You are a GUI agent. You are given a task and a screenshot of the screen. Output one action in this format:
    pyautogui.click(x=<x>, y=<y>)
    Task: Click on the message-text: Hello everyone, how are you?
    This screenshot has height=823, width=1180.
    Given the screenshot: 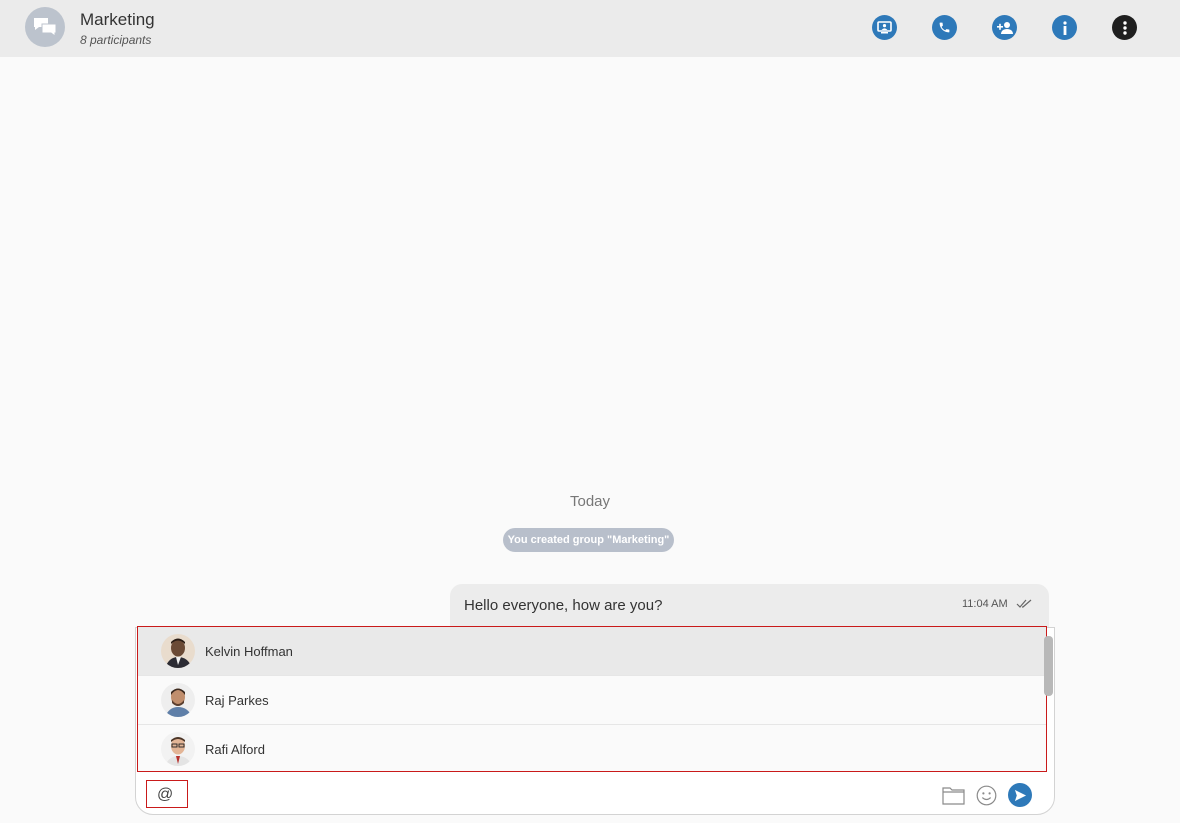 What is the action you would take?
    pyautogui.click(x=563, y=605)
    